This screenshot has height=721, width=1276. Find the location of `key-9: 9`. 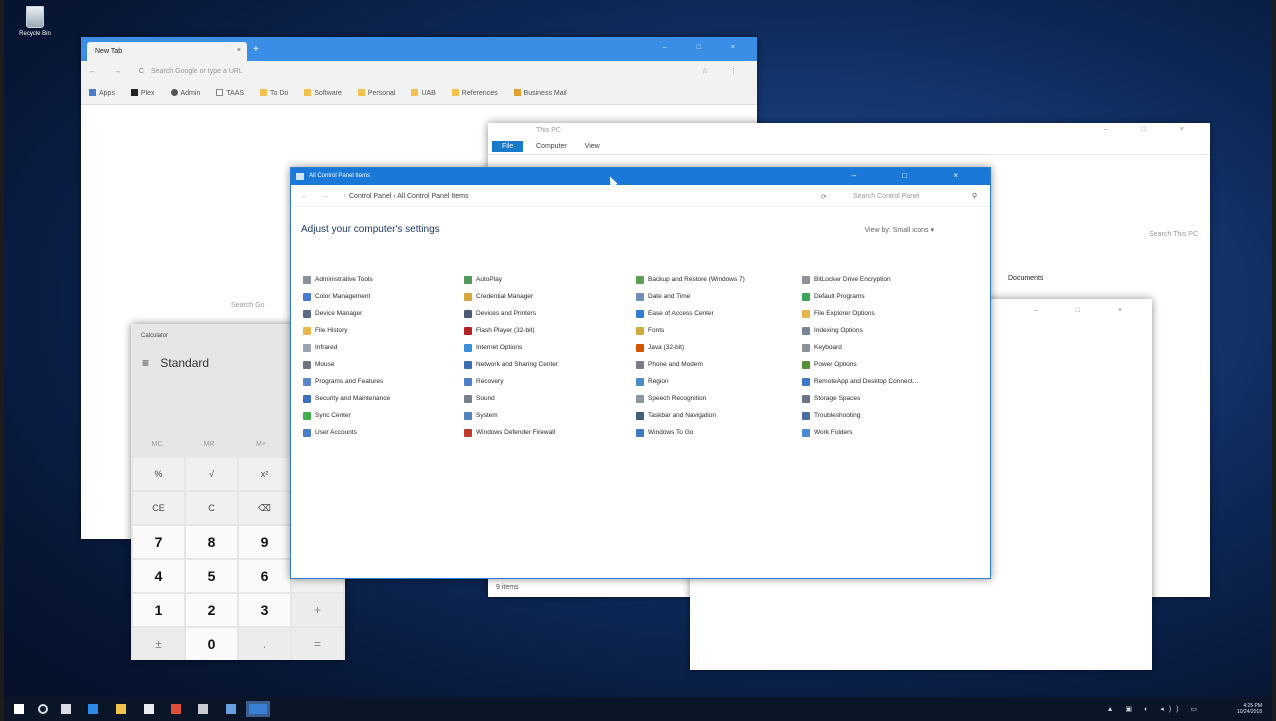

key-9: 9 is located at coordinates (264, 542).